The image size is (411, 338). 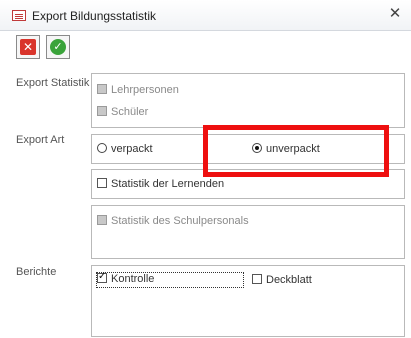 I want to click on statistik-schulpersonal-group: Statistik des Schulpersonals, so click(x=248, y=232).